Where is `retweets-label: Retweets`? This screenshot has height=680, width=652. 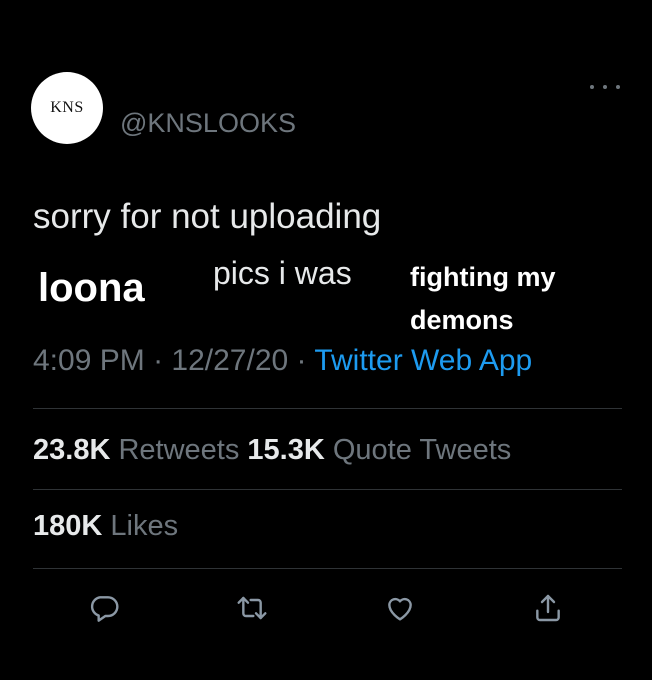 retweets-label: Retweets is located at coordinates (179, 450).